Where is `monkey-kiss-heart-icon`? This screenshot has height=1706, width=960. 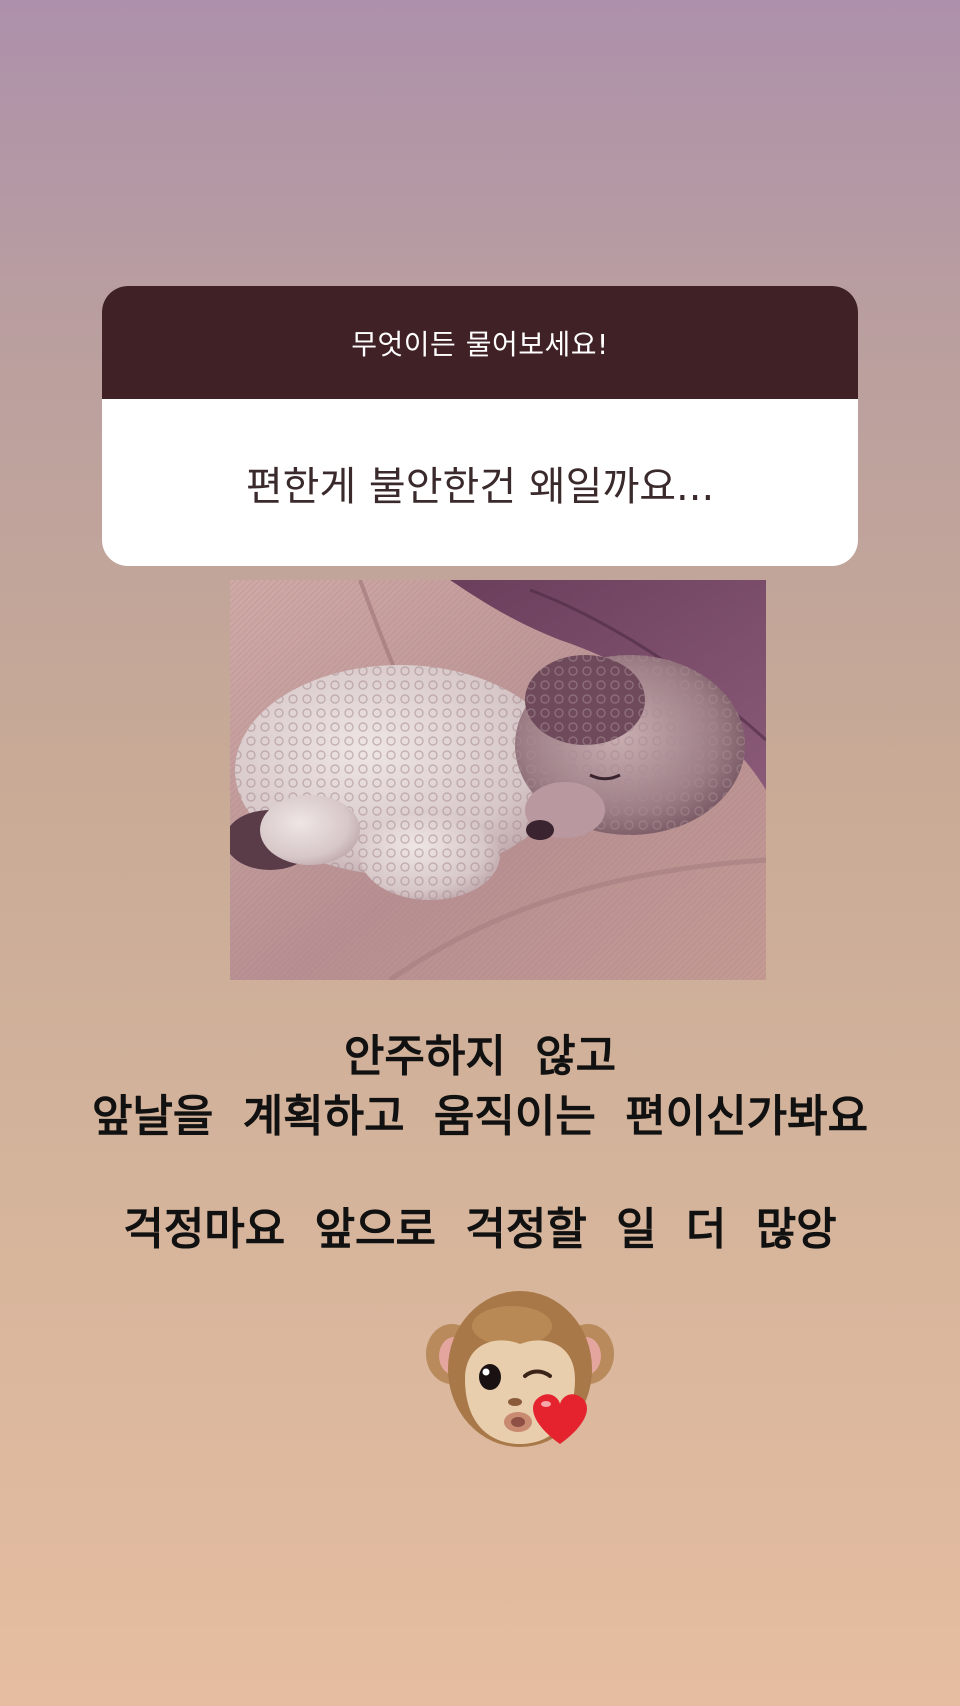
monkey-kiss-heart-icon is located at coordinates (520, 1374).